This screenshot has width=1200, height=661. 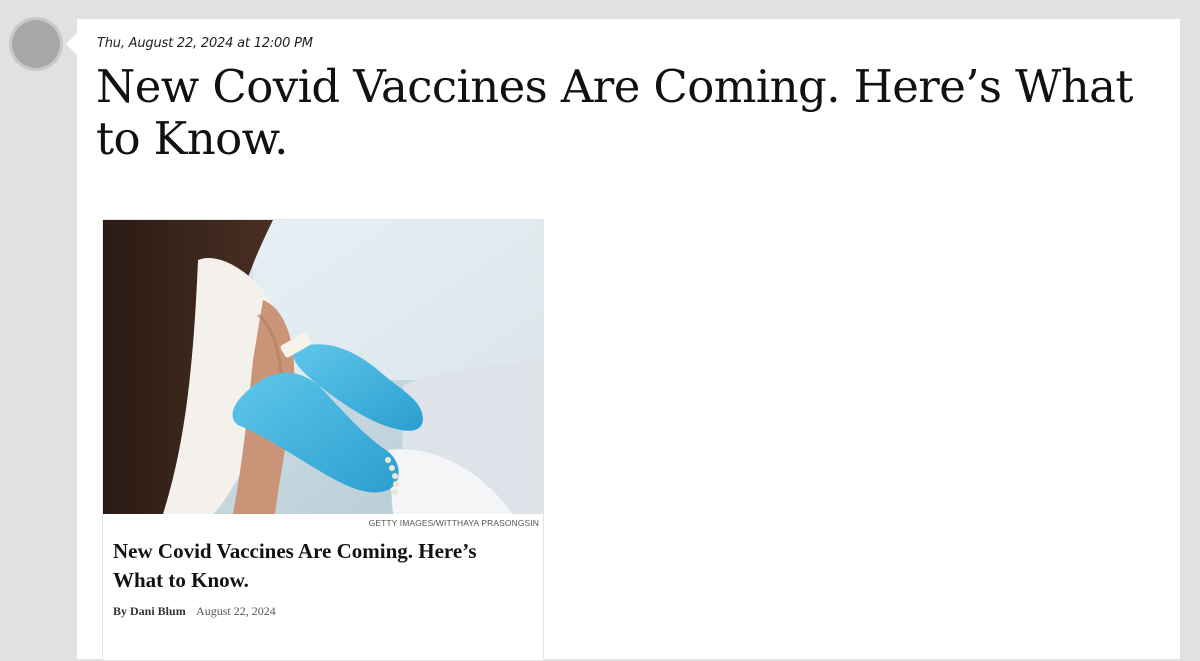 I want to click on publish-date: August 22, 2024, so click(x=236, y=611).